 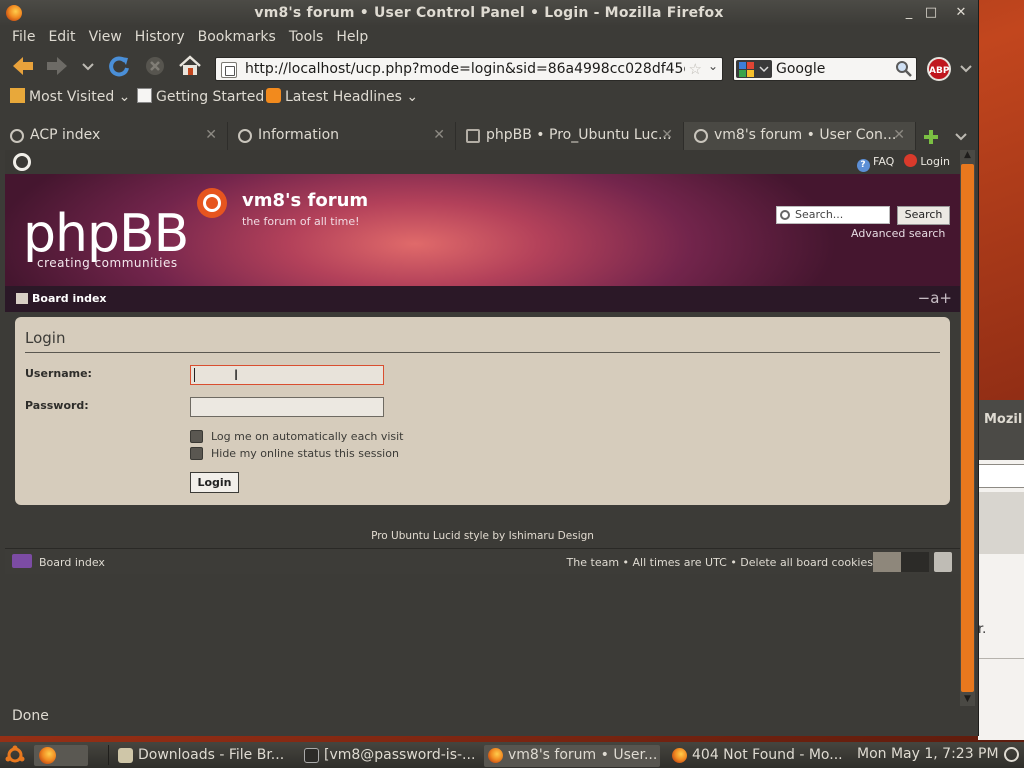 I want to click on tab-information: Information ✕, so click(x=342, y=136).